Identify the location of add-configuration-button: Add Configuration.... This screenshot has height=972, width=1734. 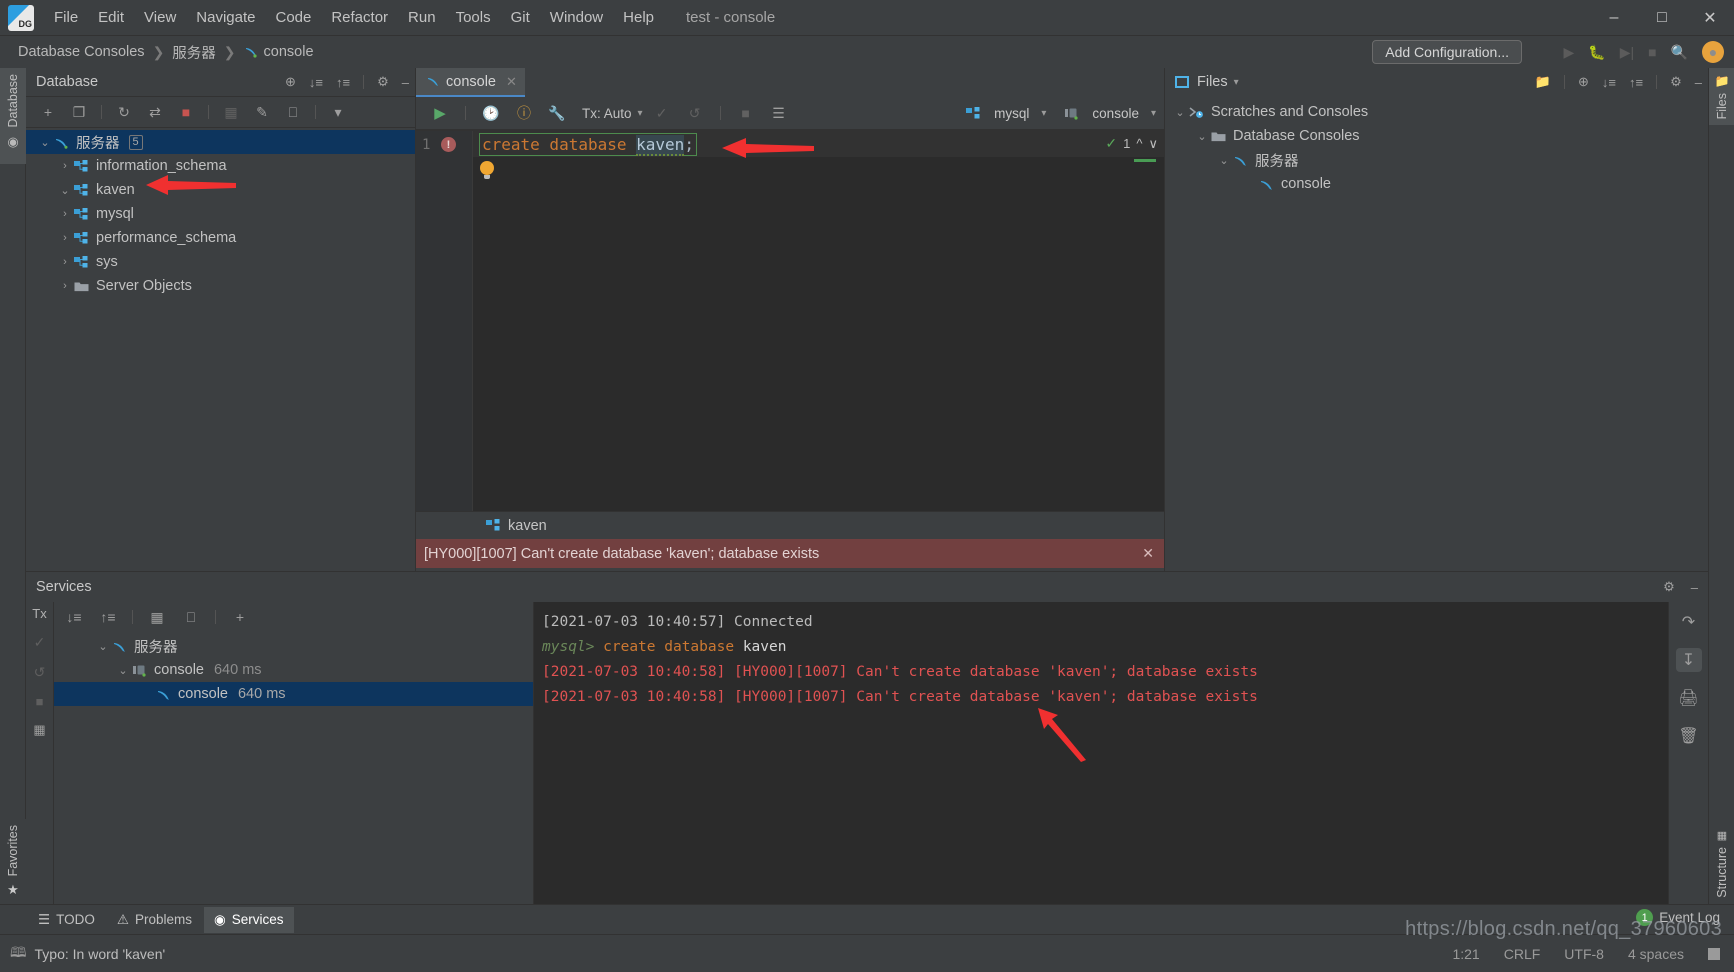
(1447, 52).